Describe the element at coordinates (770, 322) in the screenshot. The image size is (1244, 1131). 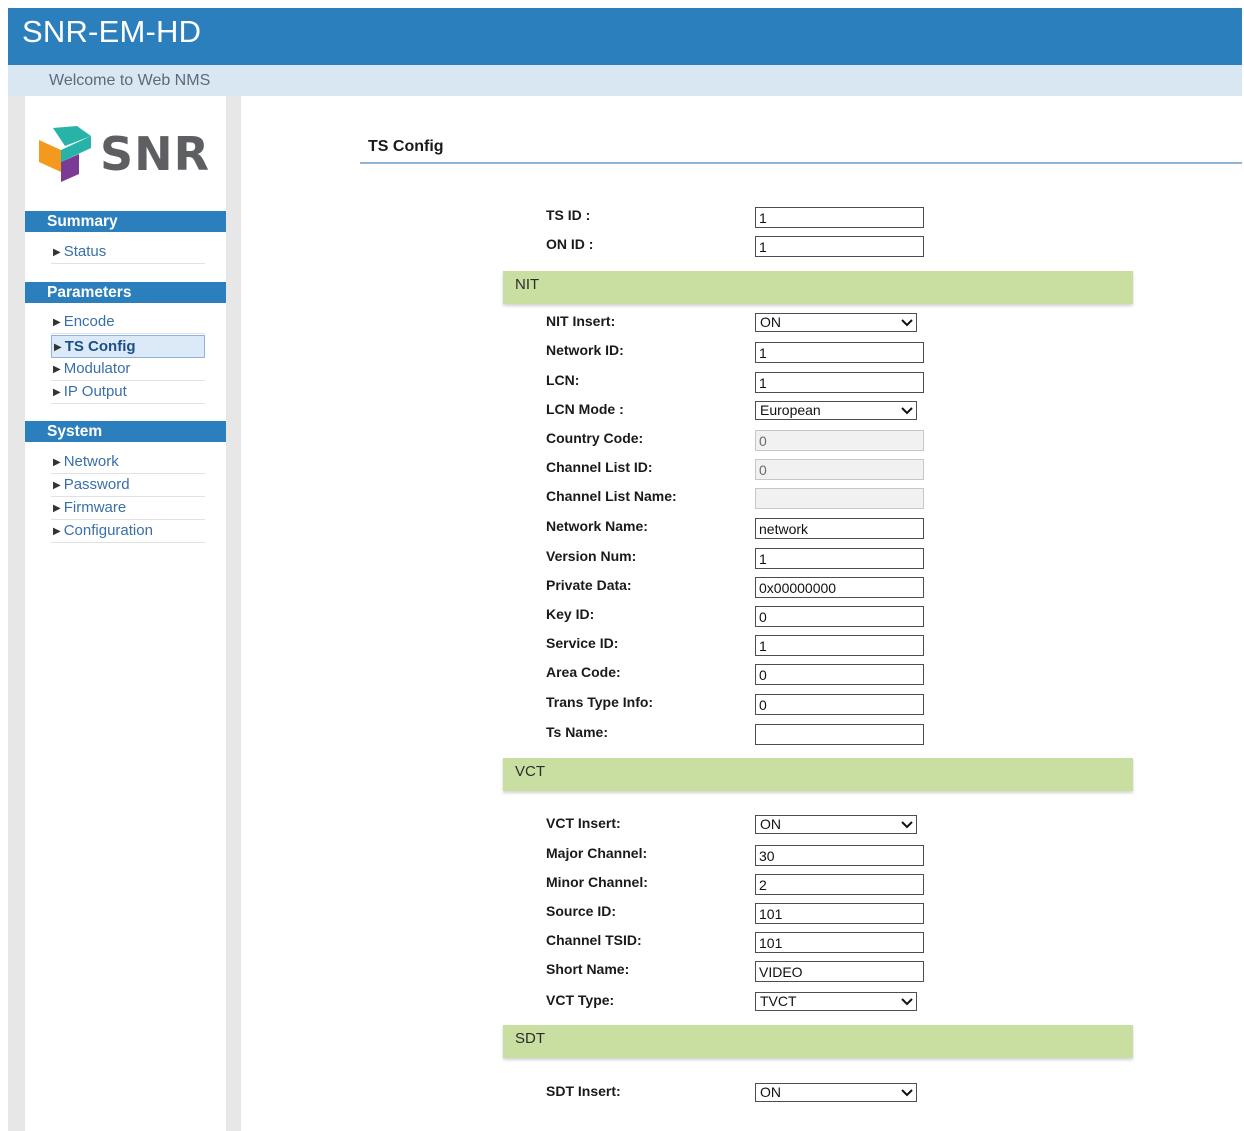
I see `nit-insert-value: ON` at that location.